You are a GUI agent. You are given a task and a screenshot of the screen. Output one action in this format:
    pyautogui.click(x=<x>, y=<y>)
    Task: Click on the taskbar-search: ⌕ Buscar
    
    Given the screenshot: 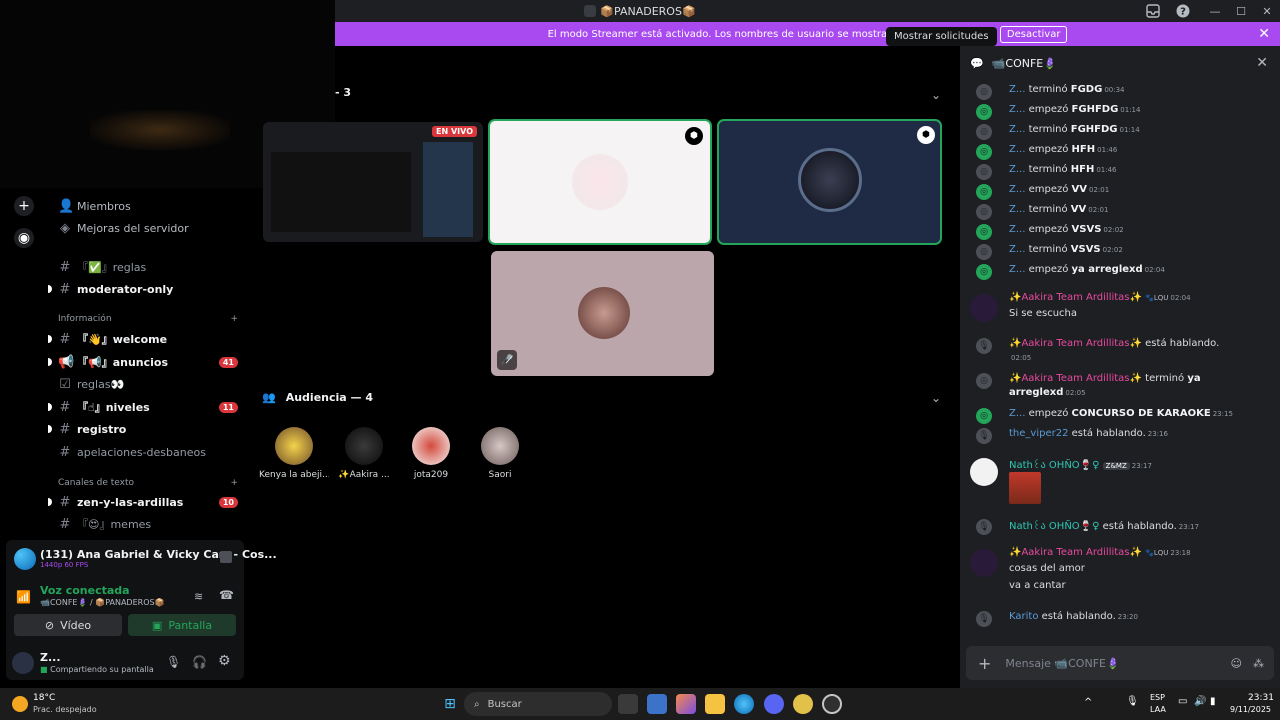 What is the action you would take?
    pyautogui.click(x=538, y=704)
    